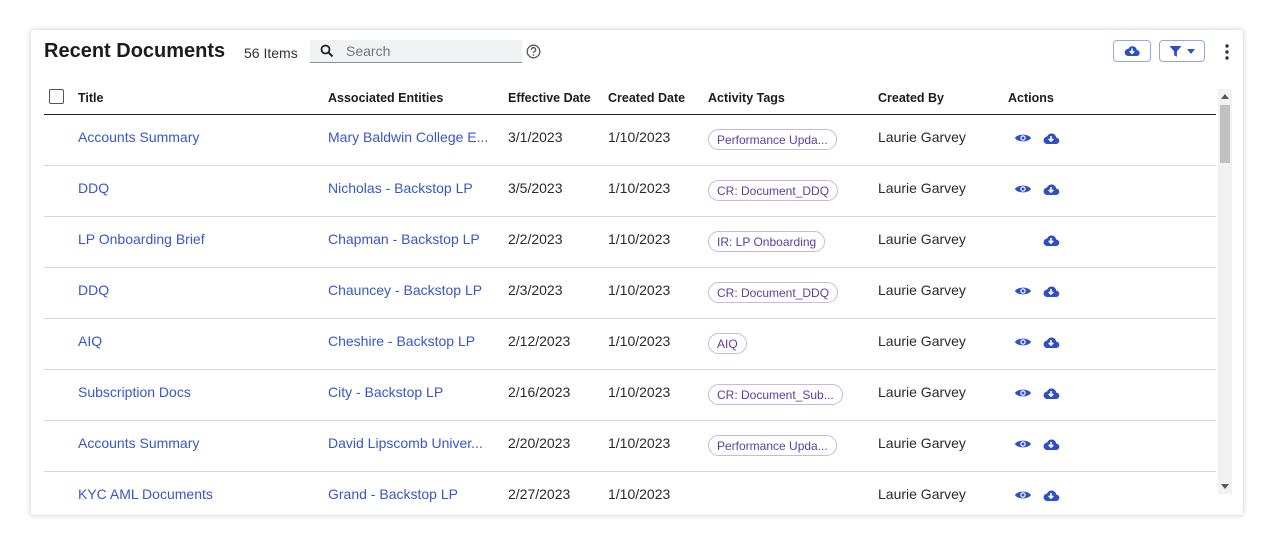 The width and height of the screenshot is (1278, 548). What do you see at coordinates (385, 98) in the screenshot?
I see `column-associated-entities: Associated Entities` at bounding box center [385, 98].